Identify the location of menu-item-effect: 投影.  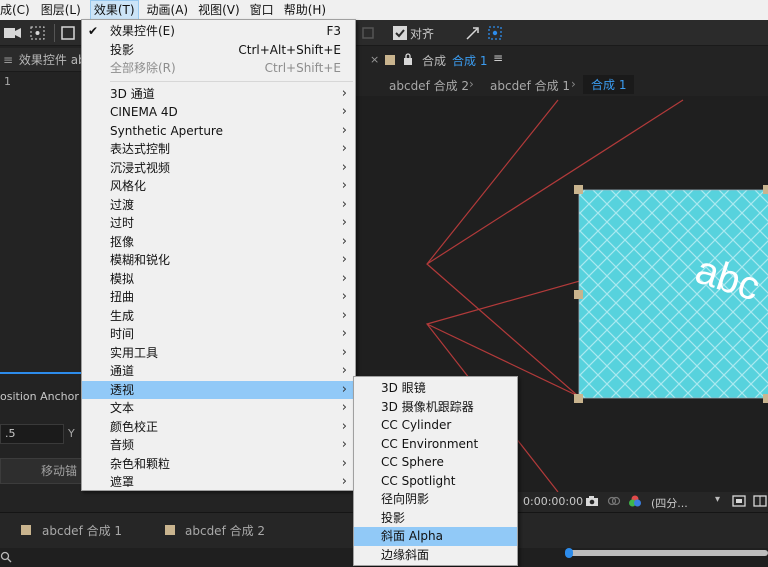
(435, 518).